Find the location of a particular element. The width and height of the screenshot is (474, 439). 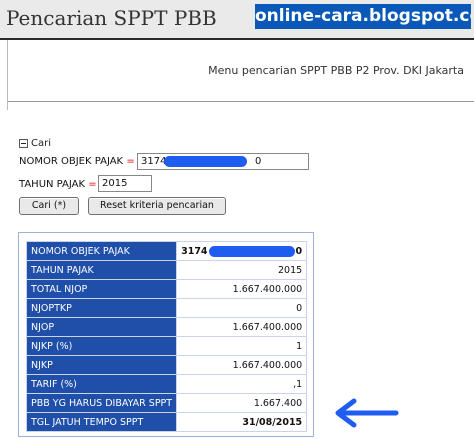

nop-label: NOMOR OBJEK PAJAK = is located at coordinates (77, 161).